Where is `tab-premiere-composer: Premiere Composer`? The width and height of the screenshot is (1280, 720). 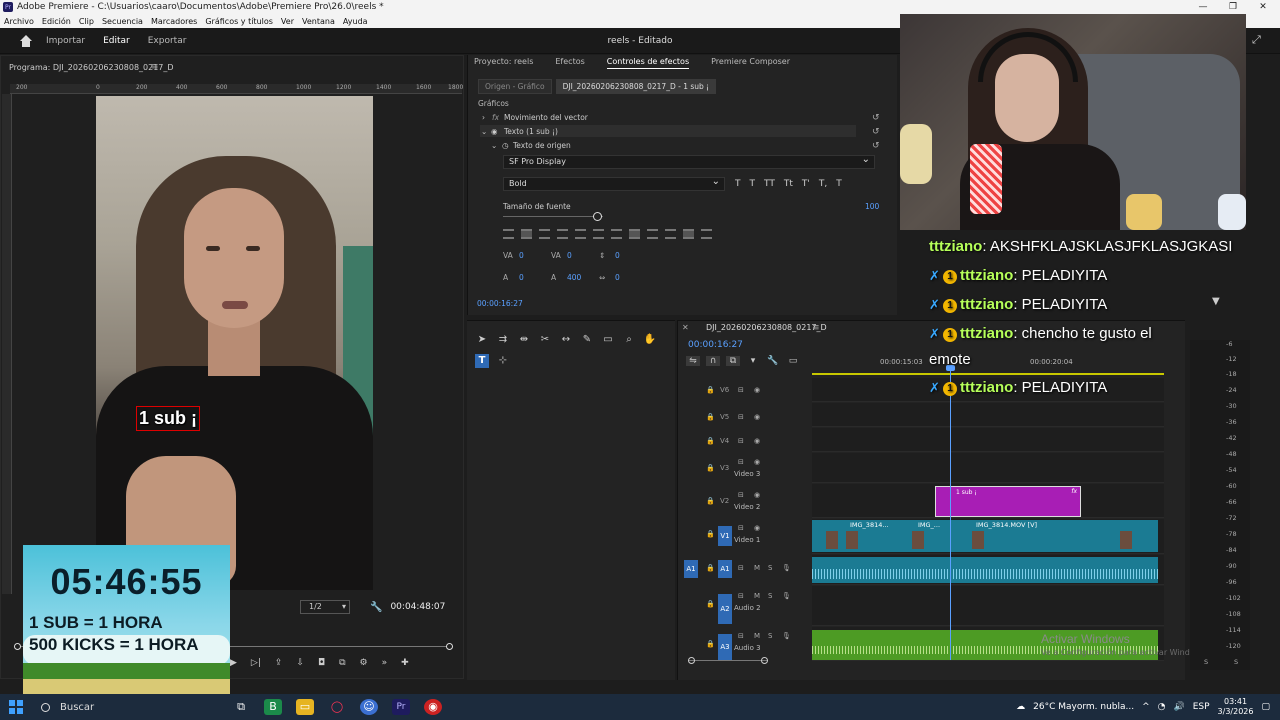
tab-premiere-composer: Premiere Composer is located at coordinates (750, 63).